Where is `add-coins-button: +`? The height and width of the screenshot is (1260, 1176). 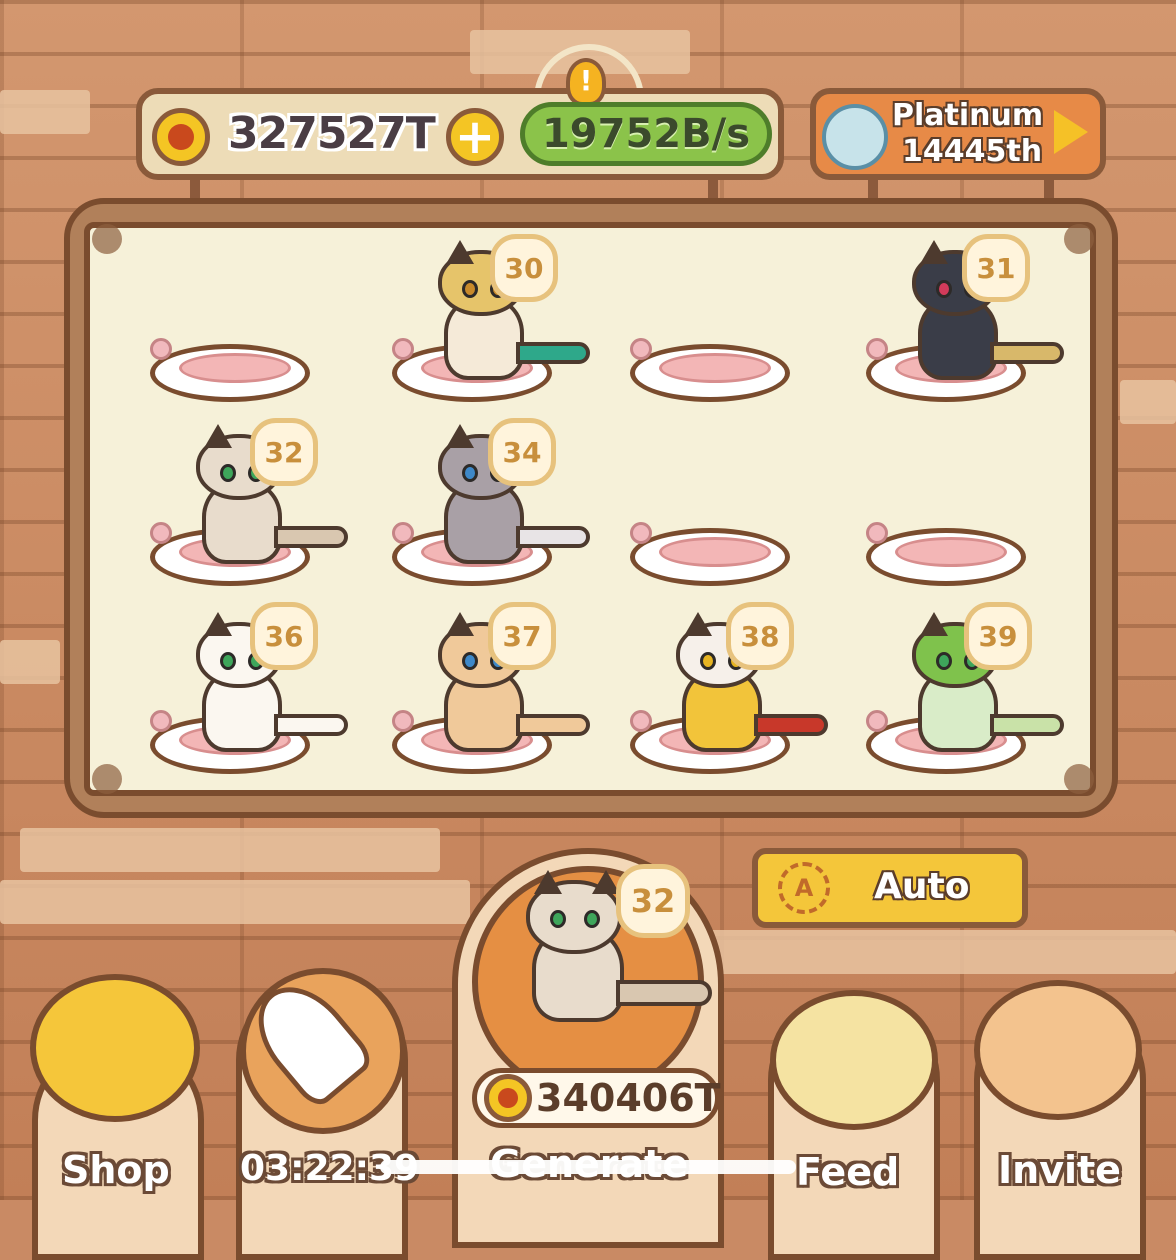
add-coins-button: + is located at coordinates (475, 137).